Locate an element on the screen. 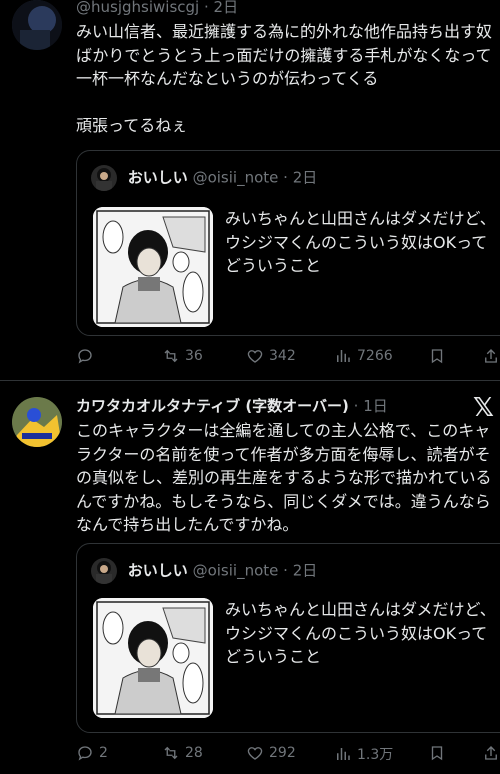  views-button: 1.3万 is located at coordinates (363, 754).